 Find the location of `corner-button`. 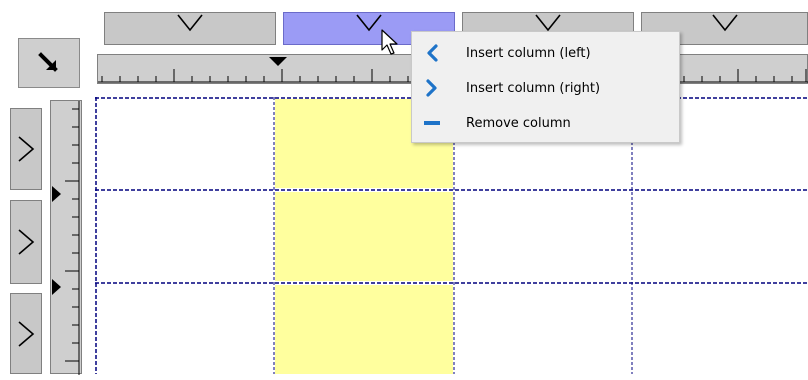

corner-button is located at coordinates (49, 63).